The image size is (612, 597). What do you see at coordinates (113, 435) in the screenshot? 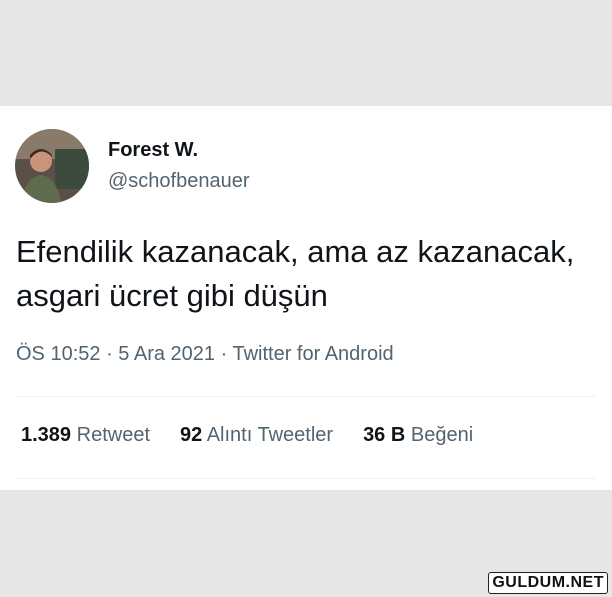
I see `stat-label: Retweet` at bounding box center [113, 435].